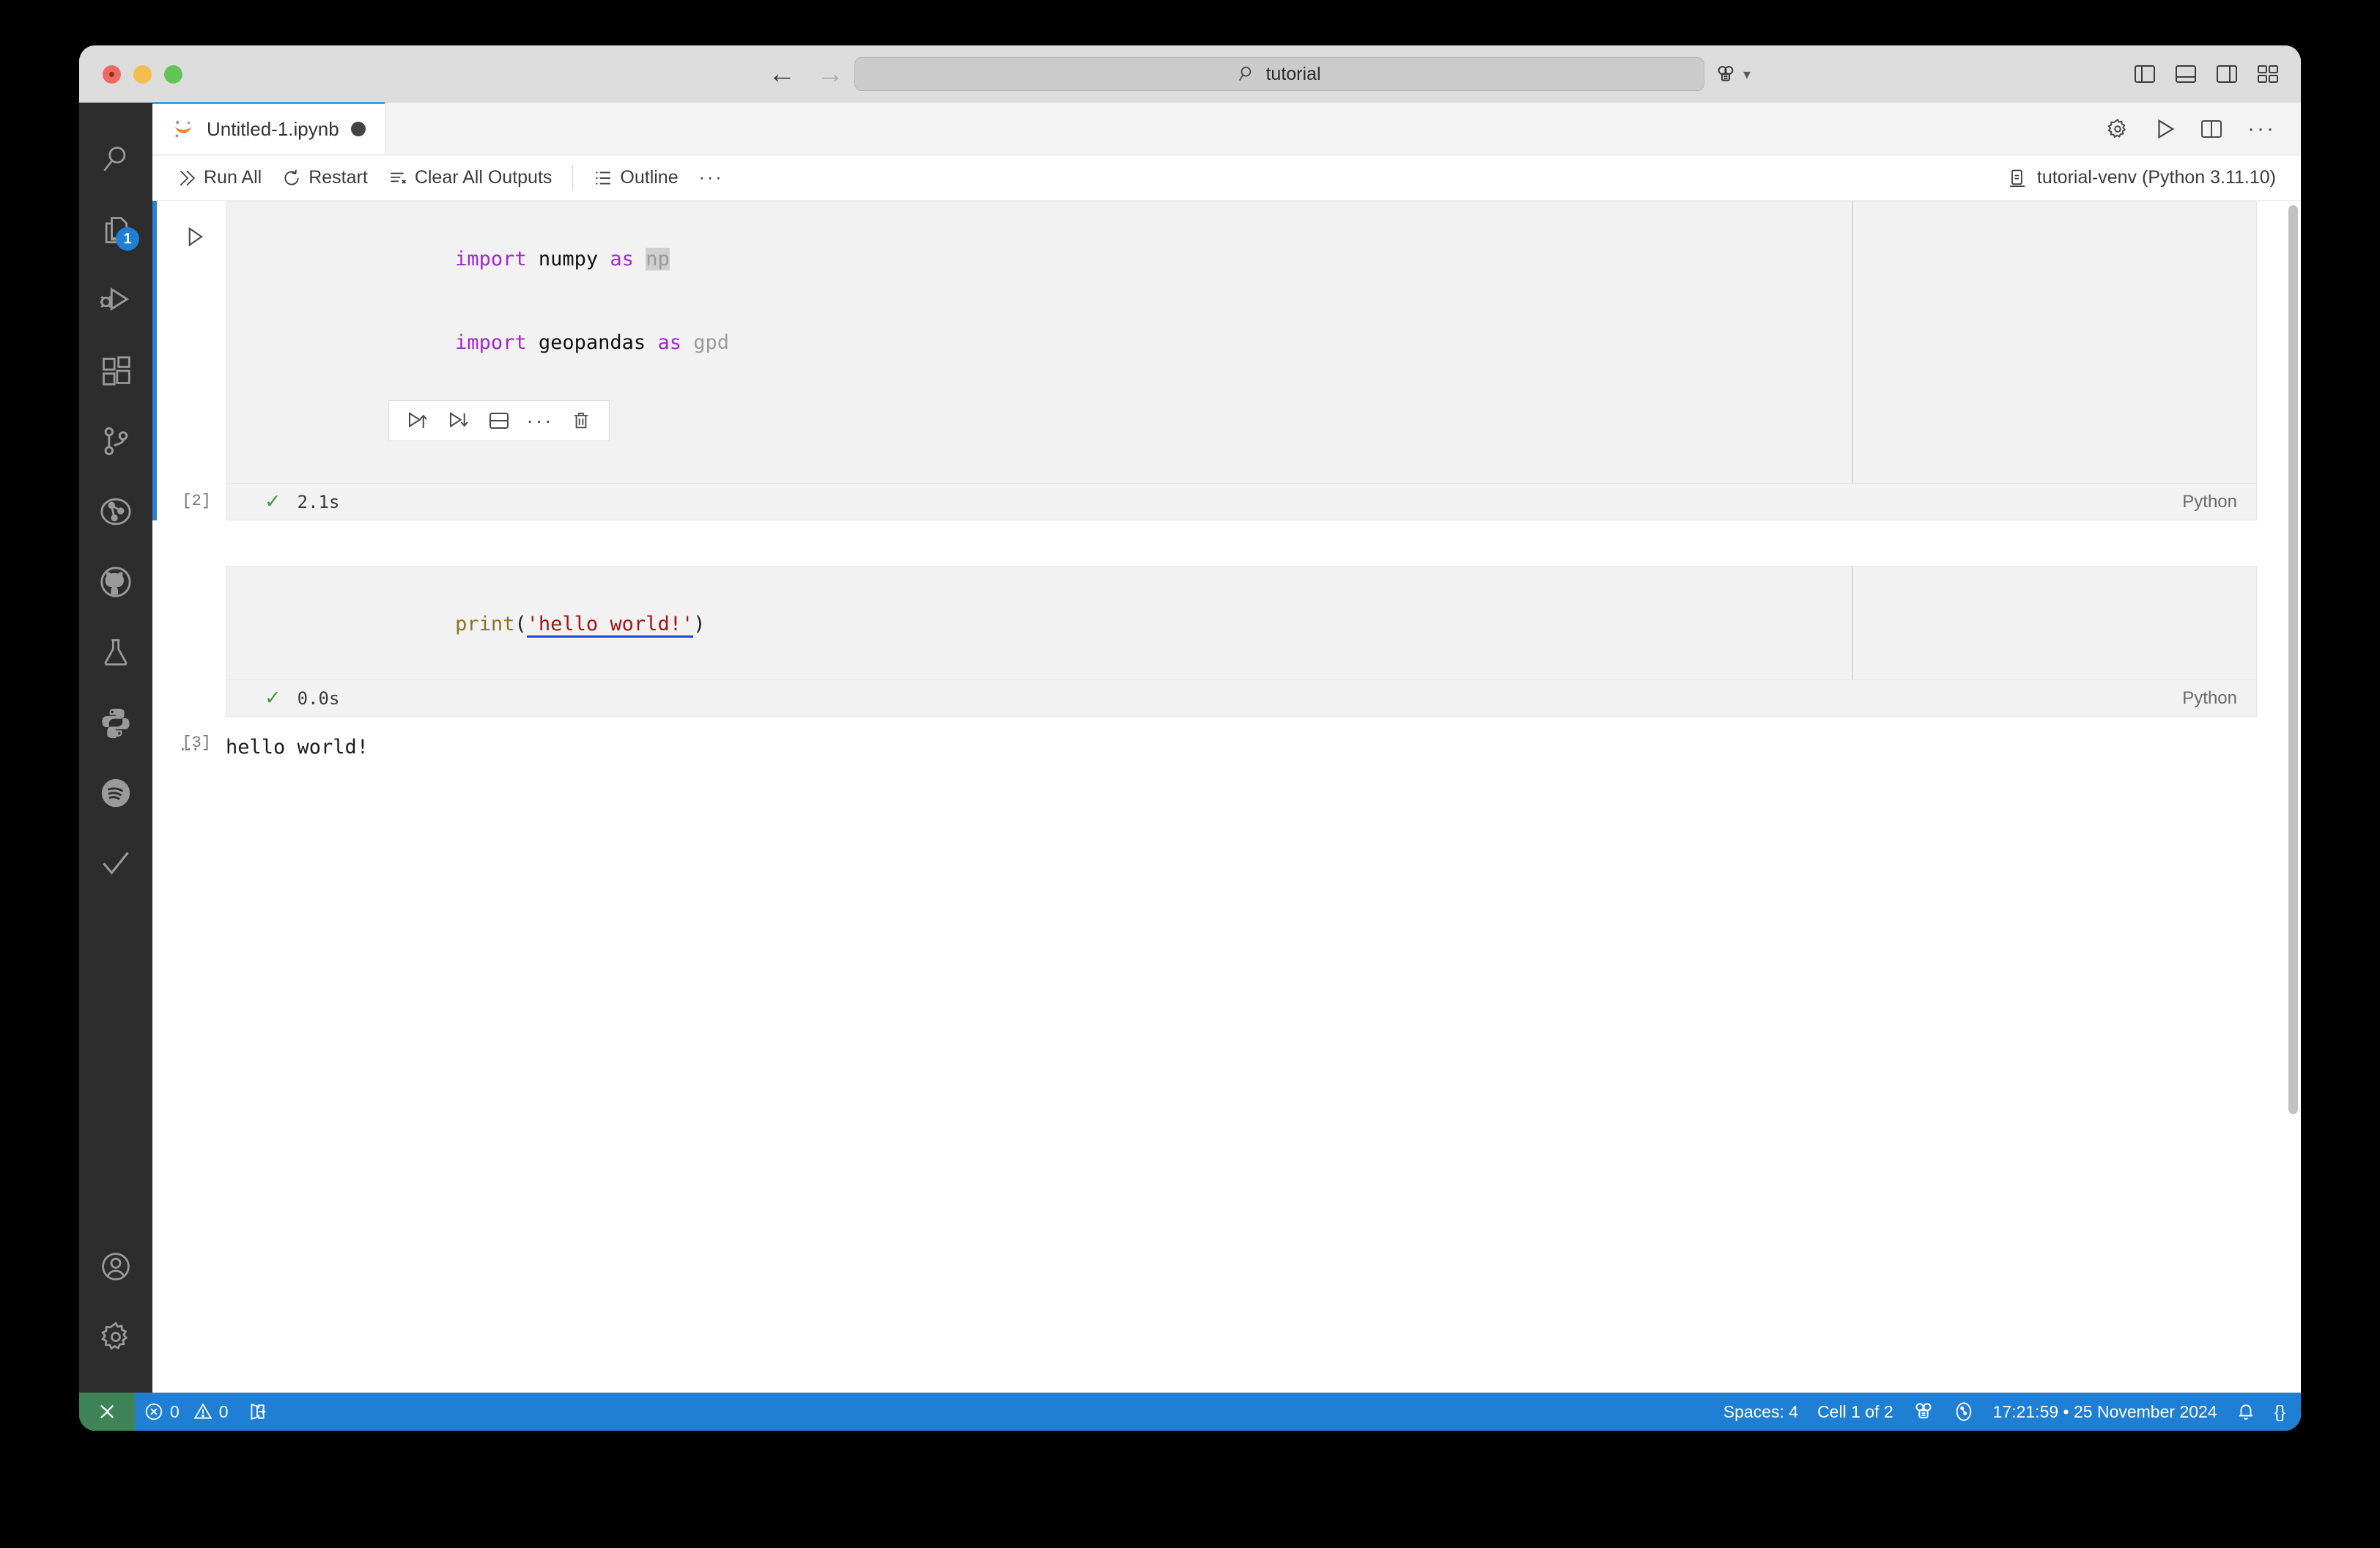 The height and width of the screenshot is (1548, 2380). I want to click on run-below-icon, so click(457, 420).